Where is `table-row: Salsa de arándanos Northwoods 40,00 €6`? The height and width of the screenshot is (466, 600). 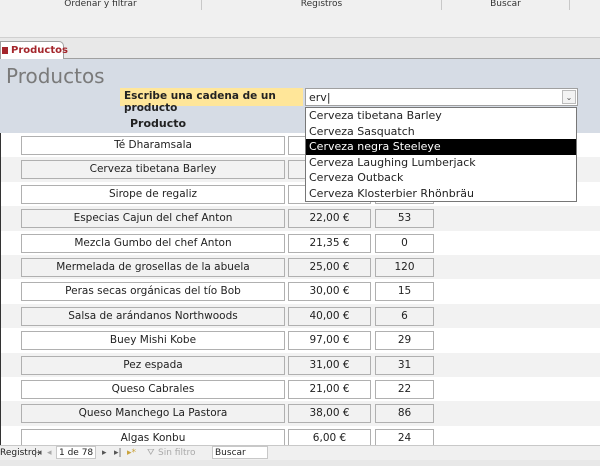
table-row: Salsa de arándanos Northwoods 40,00 €6 is located at coordinates (300, 316).